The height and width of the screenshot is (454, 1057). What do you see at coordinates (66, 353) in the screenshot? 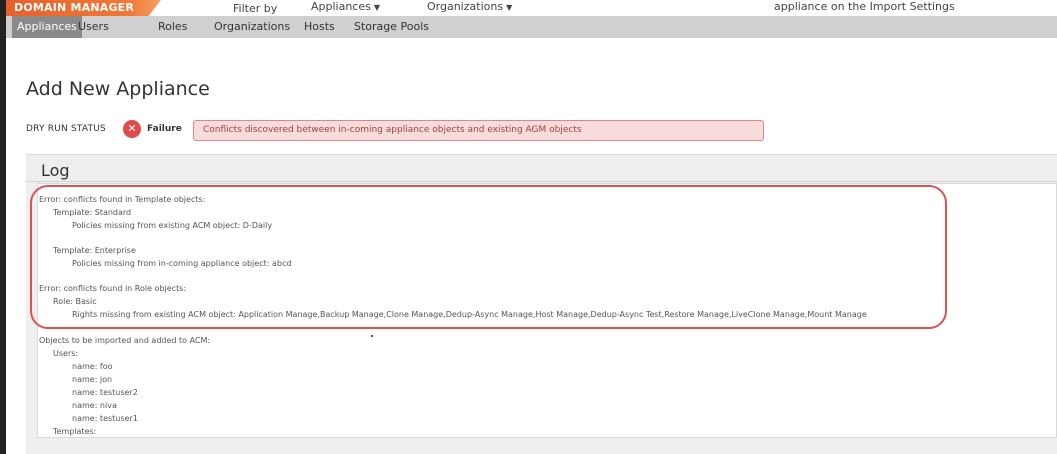
I see `log-line: Users:` at bounding box center [66, 353].